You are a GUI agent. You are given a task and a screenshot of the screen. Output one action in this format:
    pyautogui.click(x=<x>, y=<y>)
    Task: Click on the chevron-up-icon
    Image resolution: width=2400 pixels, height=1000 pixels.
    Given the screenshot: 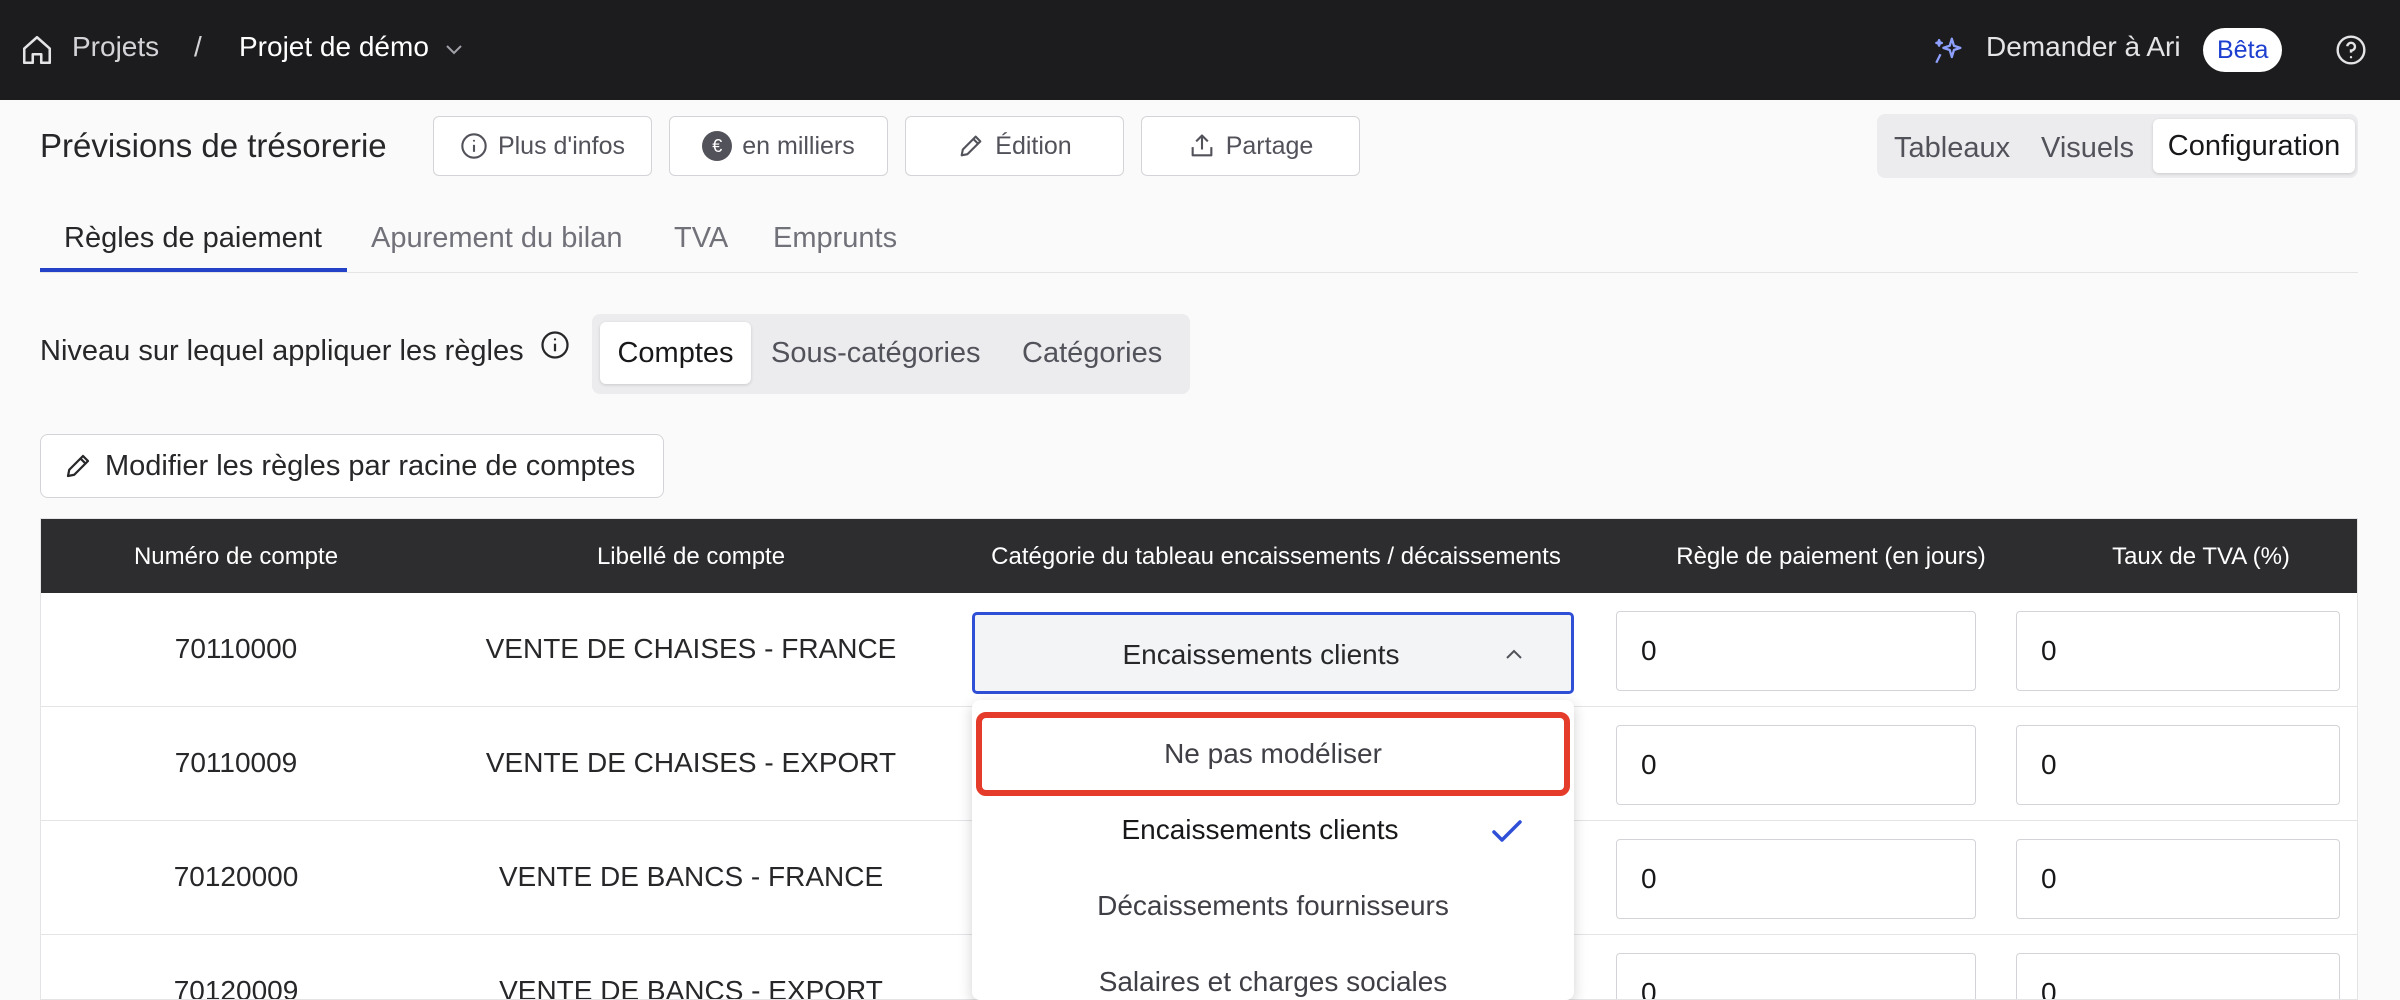 What is the action you would take?
    pyautogui.click(x=1514, y=654)
    